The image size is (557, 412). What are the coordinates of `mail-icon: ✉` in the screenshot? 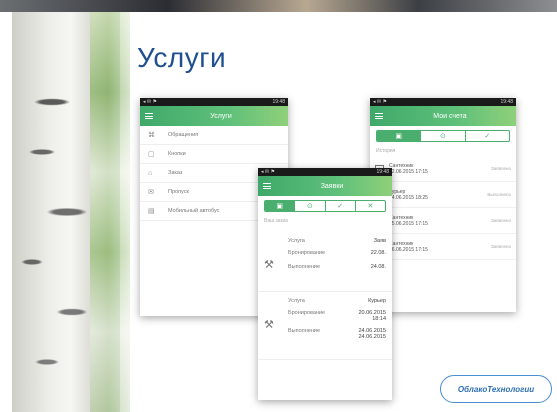 It's located at (151, 192).